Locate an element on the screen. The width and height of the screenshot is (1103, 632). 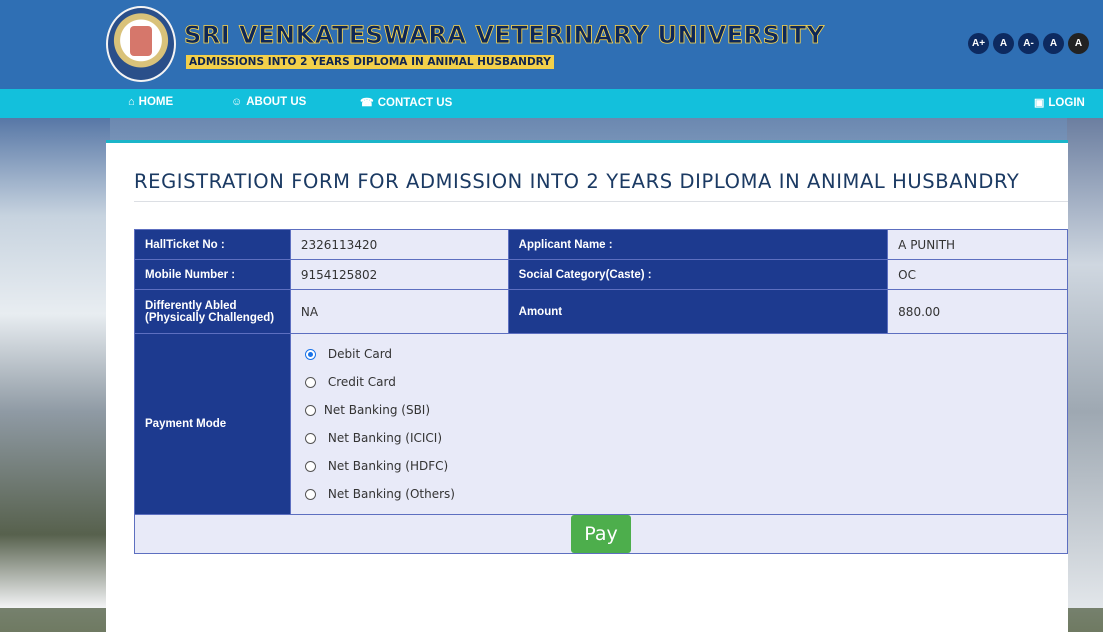
applicant-name-value: A PUNITH is located at coordinates (977, 244).